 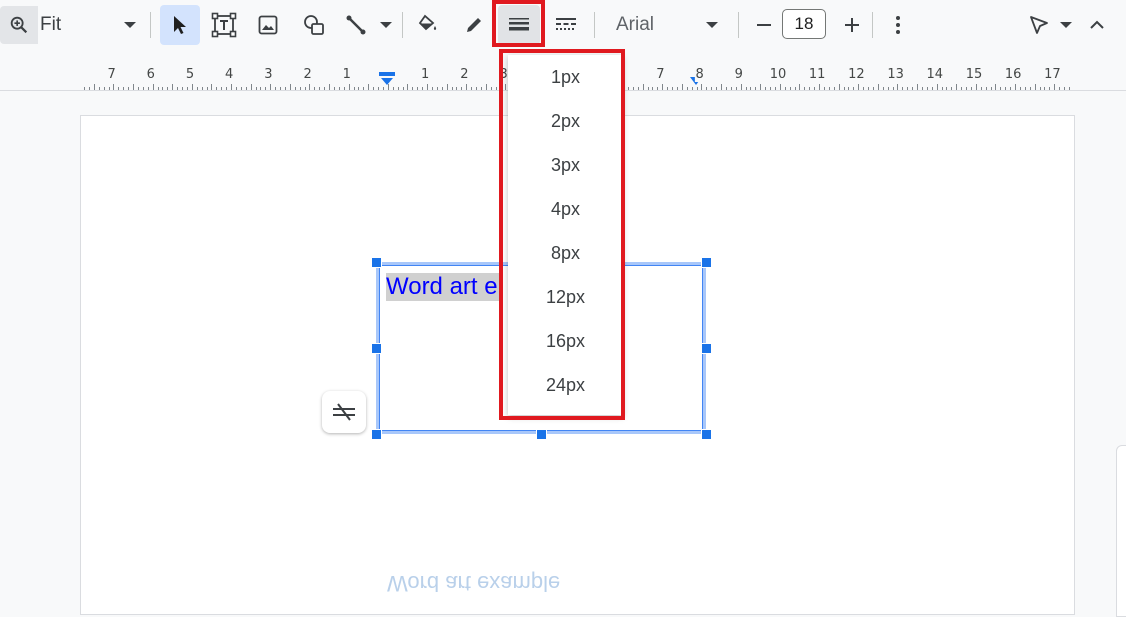 I want to click on resize-handle-bottom-left, so click(x=376, y=434).